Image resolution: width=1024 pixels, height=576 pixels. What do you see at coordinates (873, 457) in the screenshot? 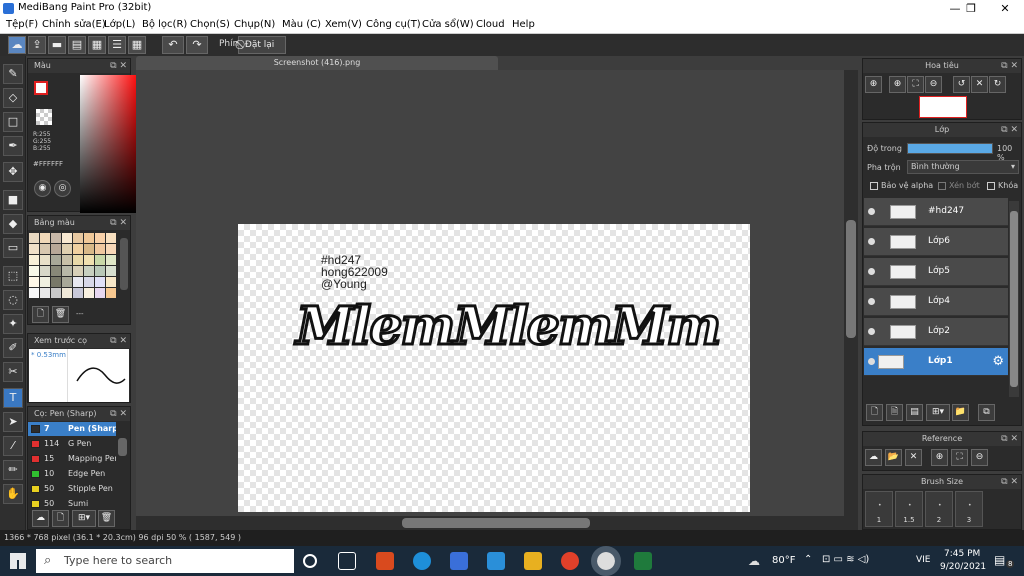
I see `ref-cloud-icon: ☁` at bounding box center [873, 457].